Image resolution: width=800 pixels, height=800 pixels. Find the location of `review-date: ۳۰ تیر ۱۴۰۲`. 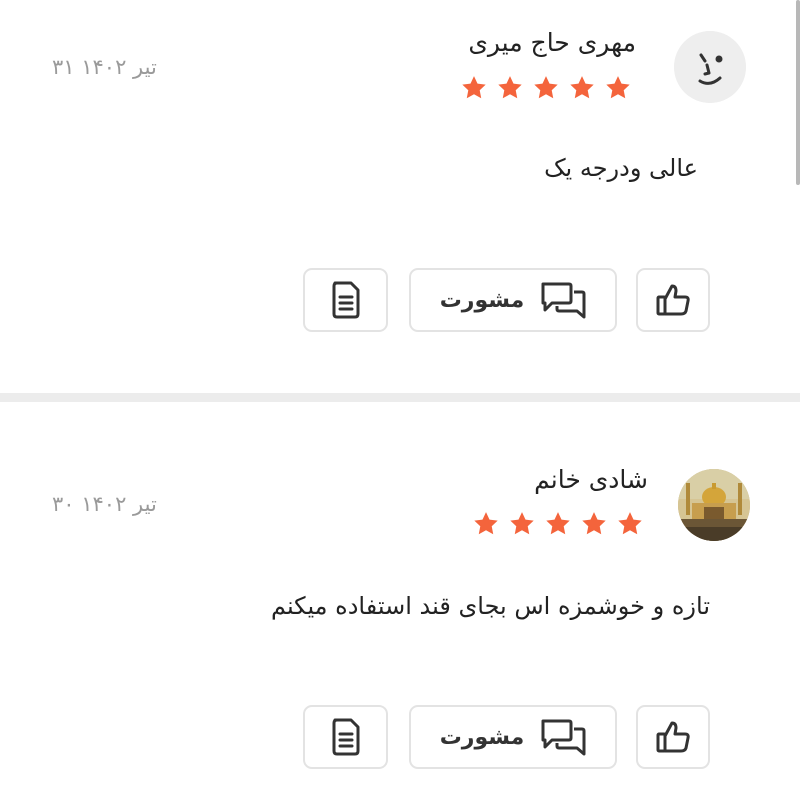

review-date: ۳۰ تیر ۱۴۰۲ is located at coordinates (104, 504).